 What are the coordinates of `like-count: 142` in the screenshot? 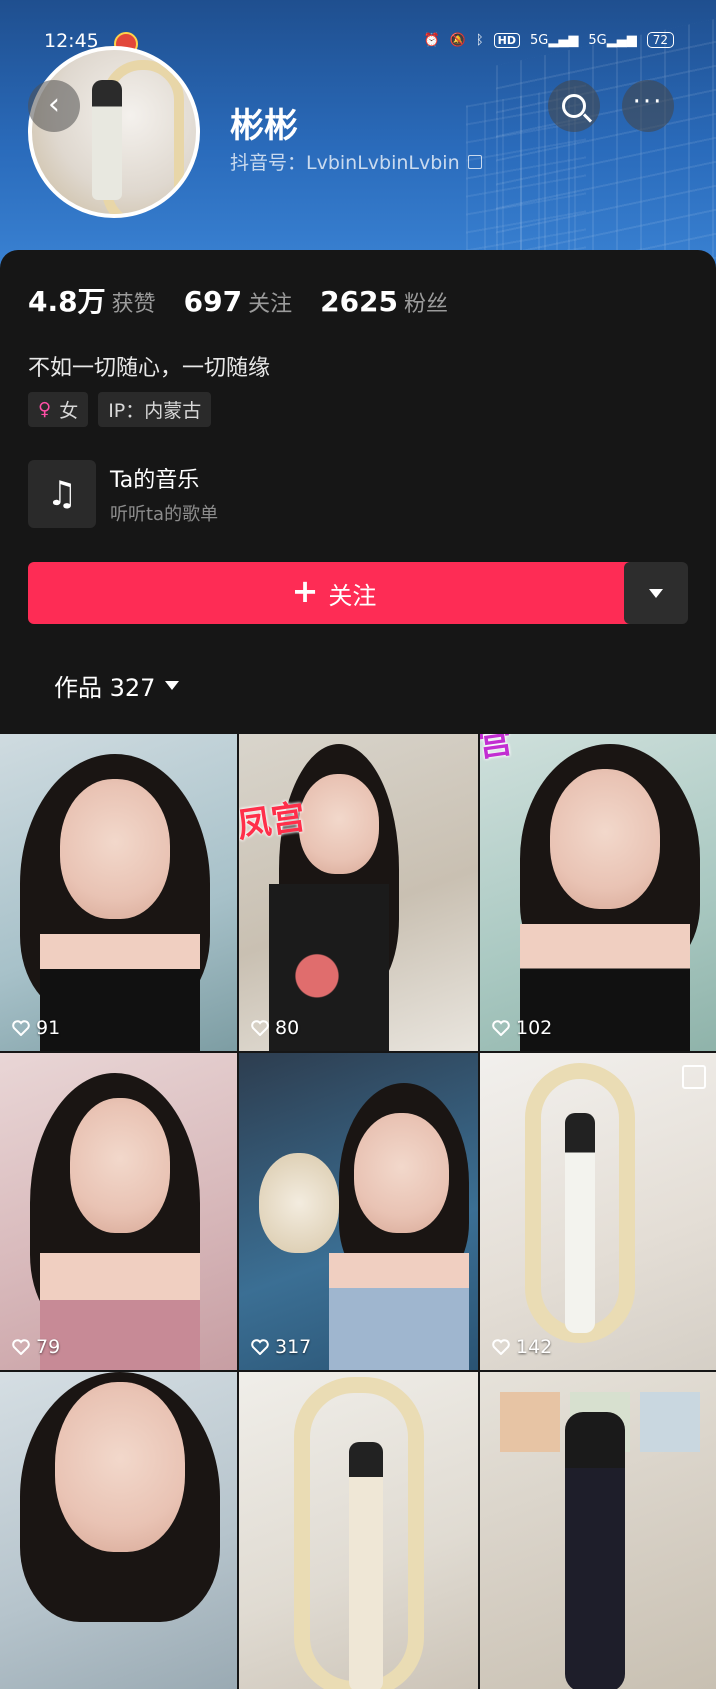 It's located at (522, 1347).